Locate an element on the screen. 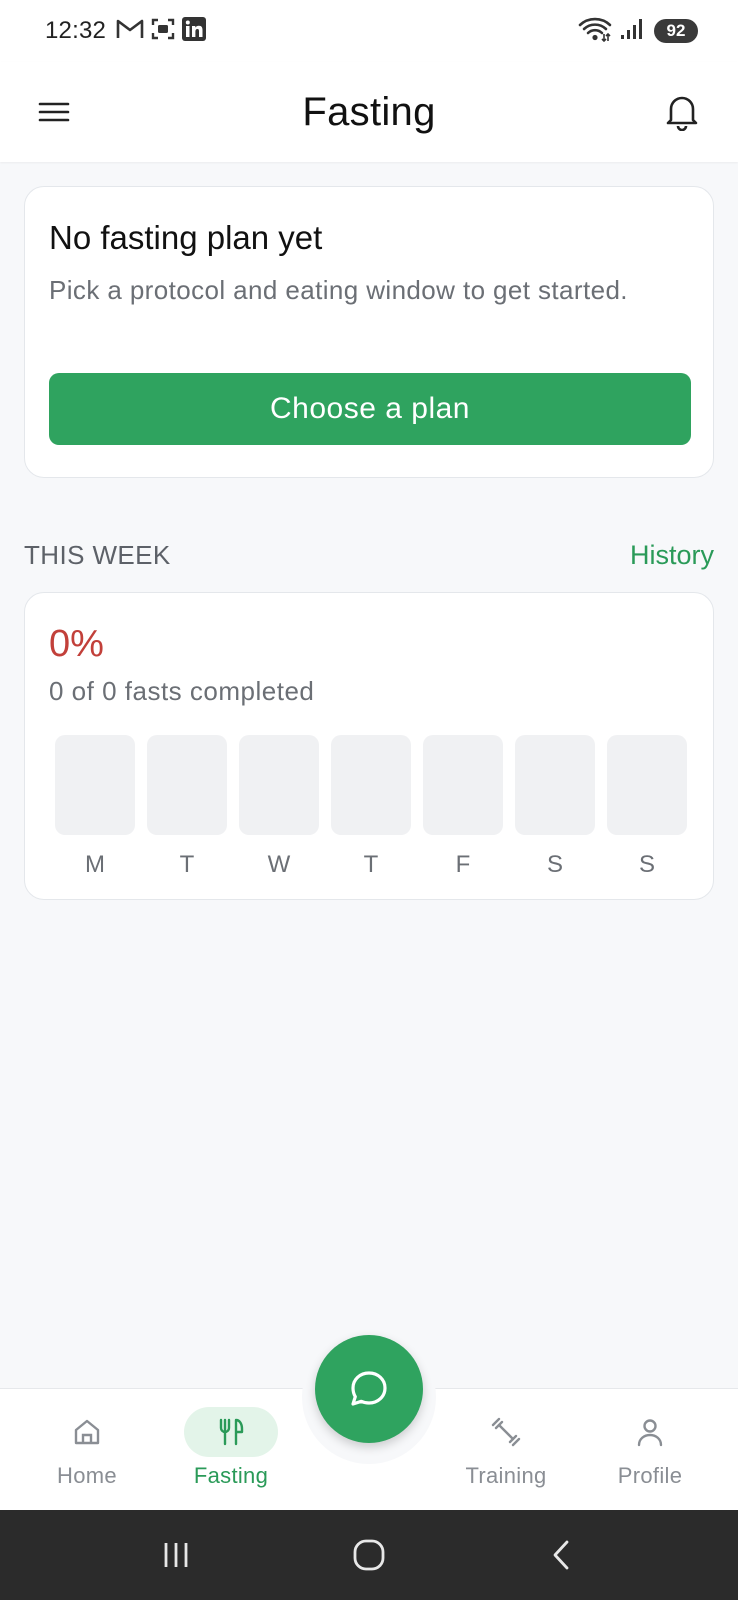 Image resolution: width=738 pixels, height=1600 pixels. system-nav-bar is located at coordinates (369, 1555).